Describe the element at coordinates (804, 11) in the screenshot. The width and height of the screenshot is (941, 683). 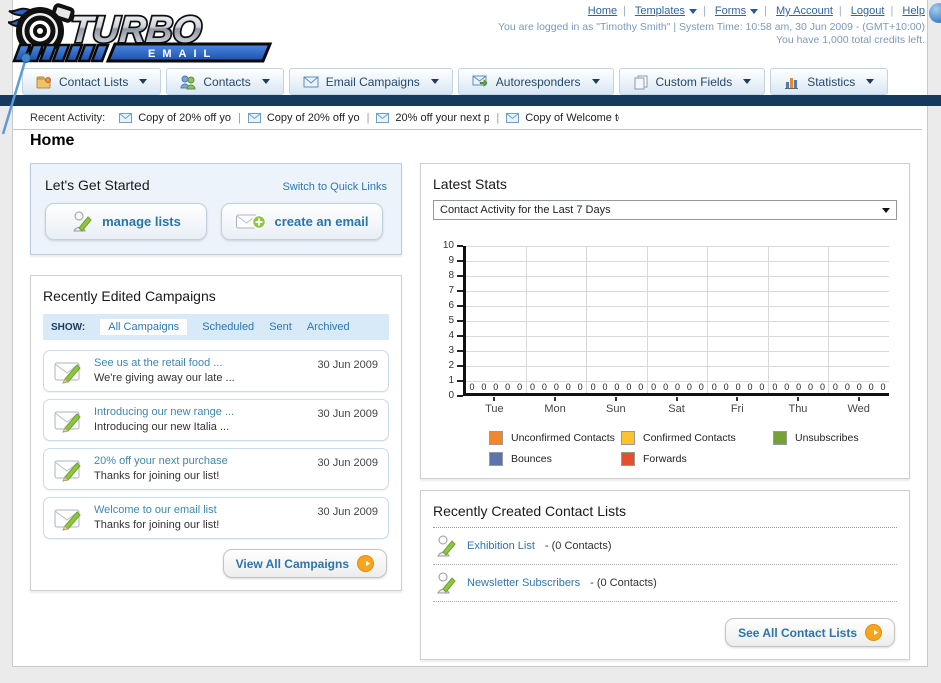
I see `link-my-account: My Account` at that location.